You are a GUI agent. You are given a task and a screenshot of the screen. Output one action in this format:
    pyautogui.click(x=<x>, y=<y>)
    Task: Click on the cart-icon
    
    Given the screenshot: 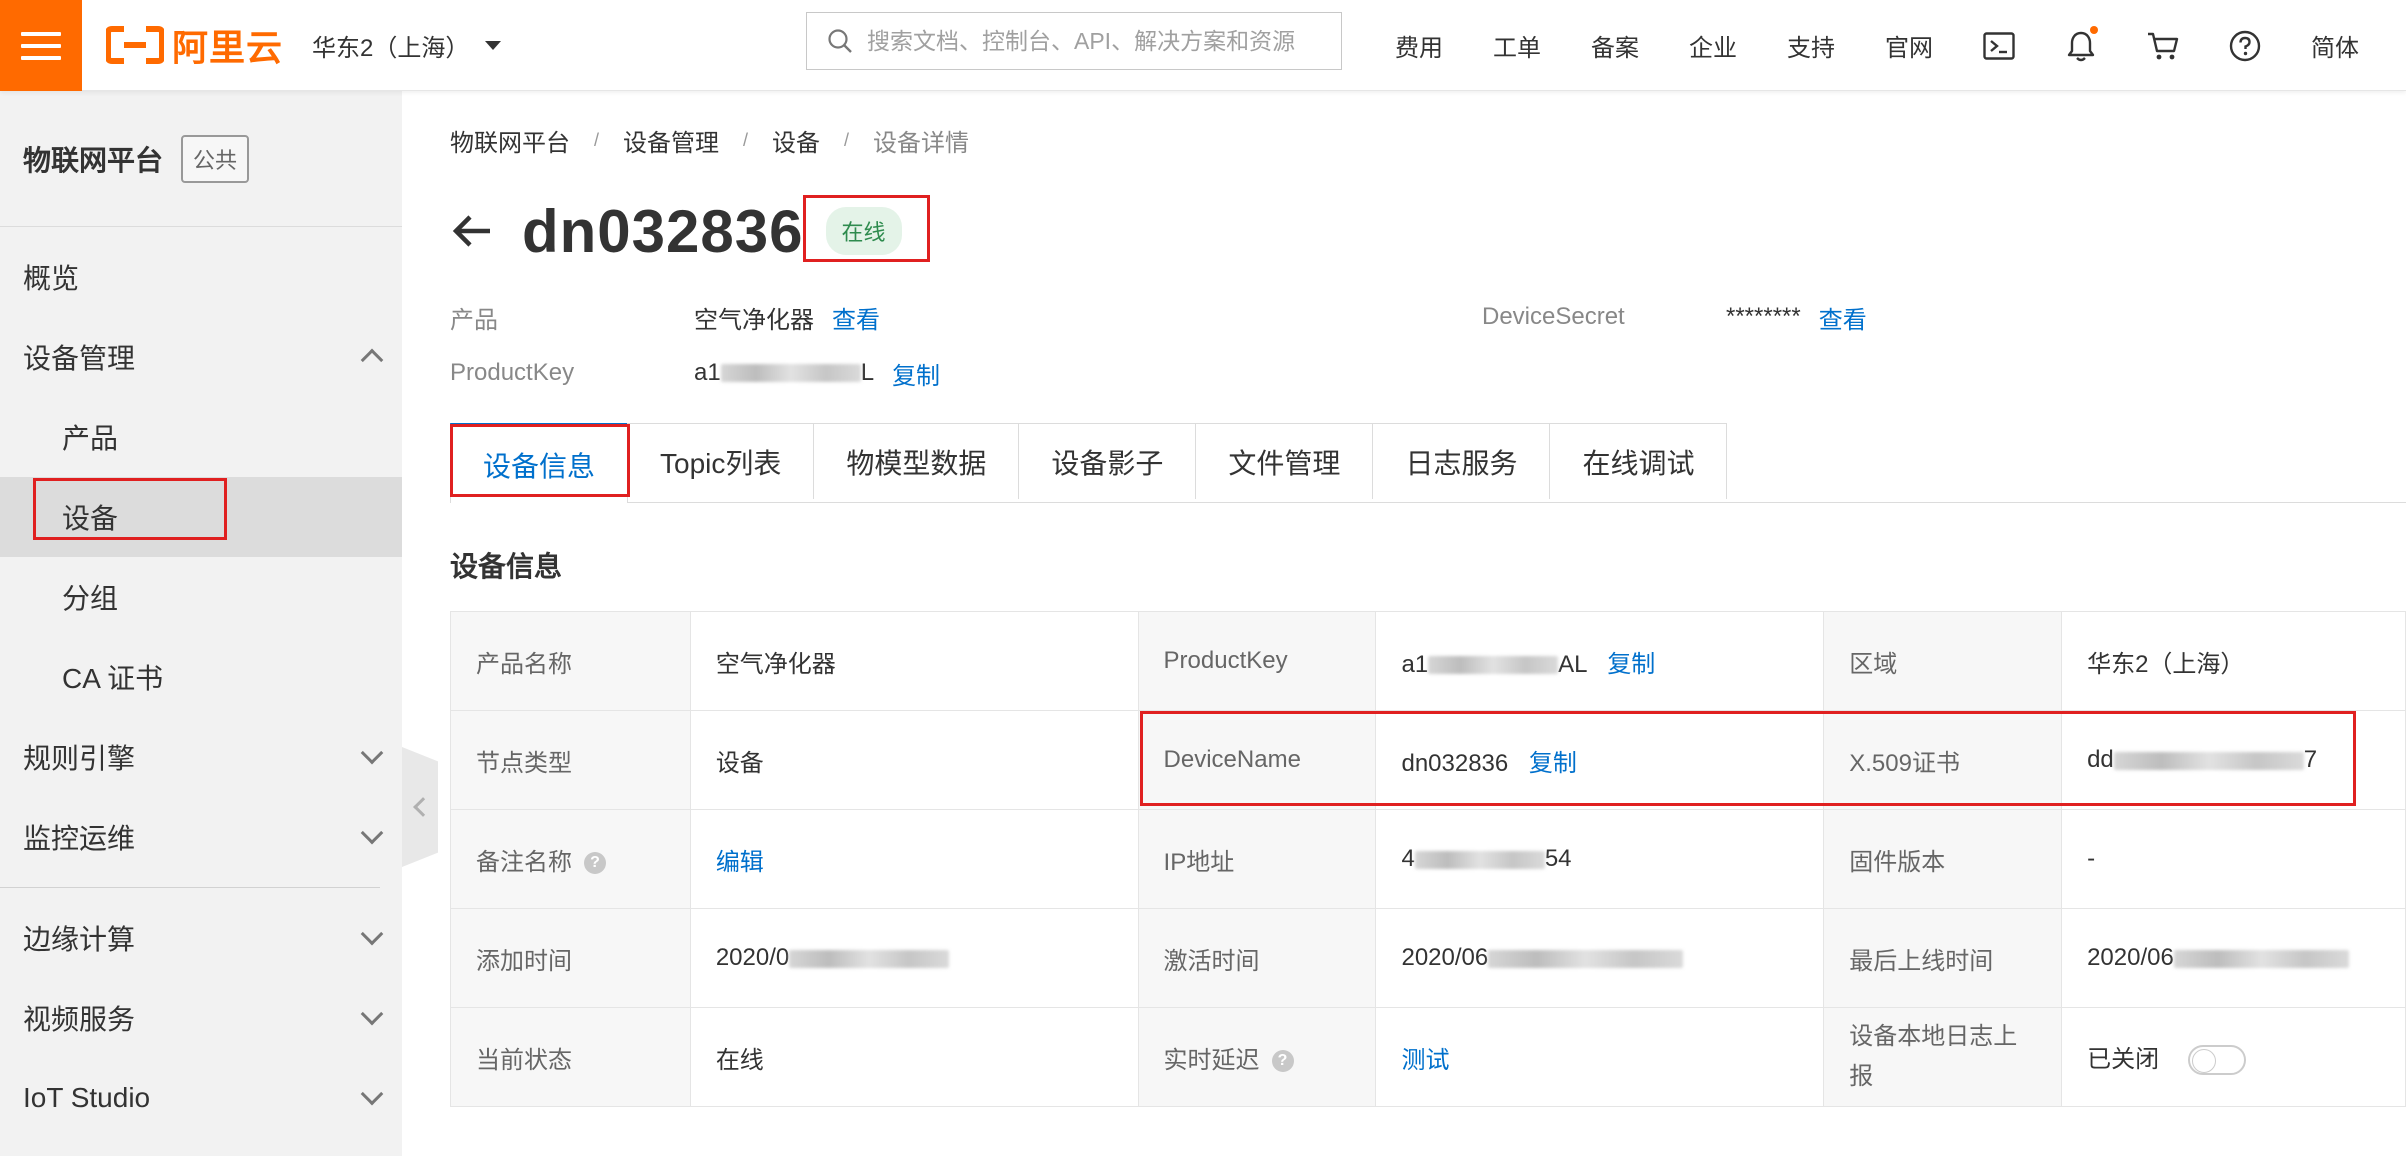 What is the action you would take?
    pyautogui.click(x=2163, y=46)
    